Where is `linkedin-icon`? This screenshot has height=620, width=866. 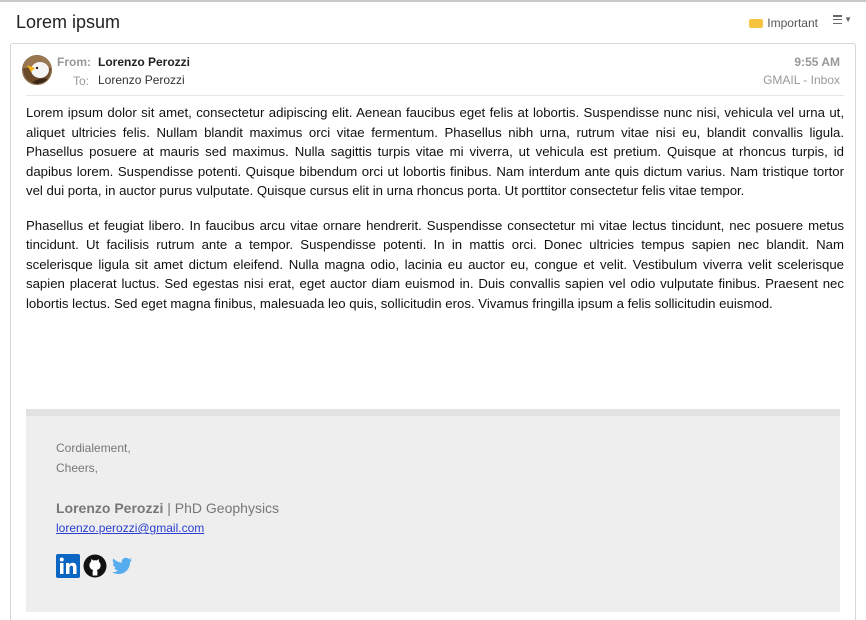 linkedin-icon is located at coordinates (68, 566).